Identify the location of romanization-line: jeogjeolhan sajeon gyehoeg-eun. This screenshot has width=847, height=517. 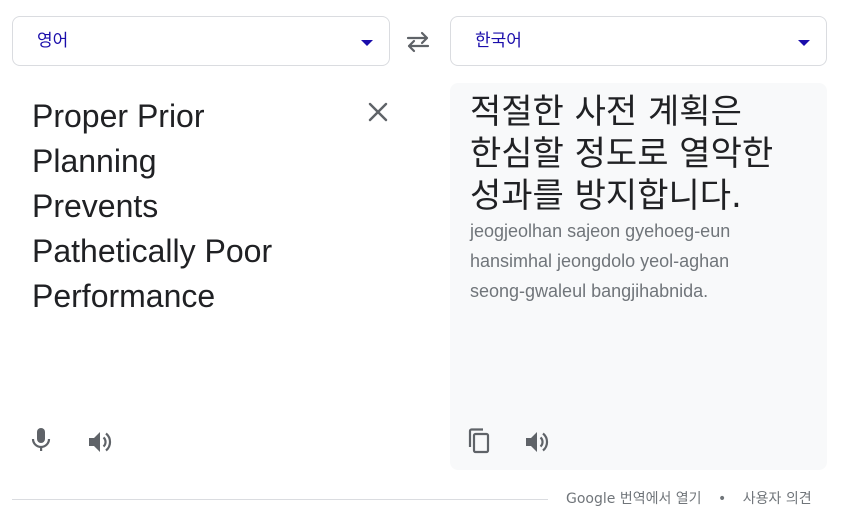
(600, 231).